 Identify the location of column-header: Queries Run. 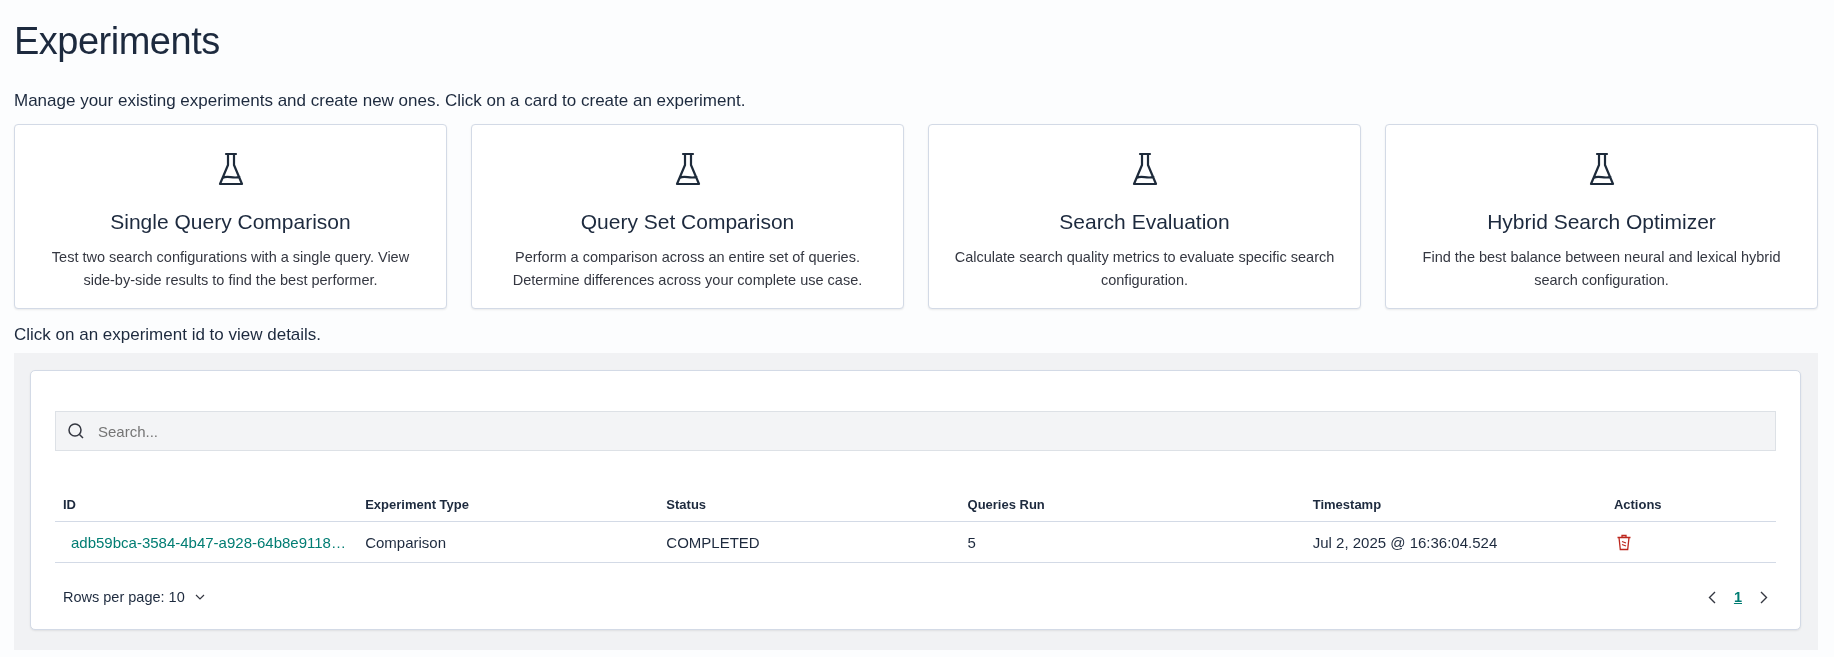
(1006, 504).